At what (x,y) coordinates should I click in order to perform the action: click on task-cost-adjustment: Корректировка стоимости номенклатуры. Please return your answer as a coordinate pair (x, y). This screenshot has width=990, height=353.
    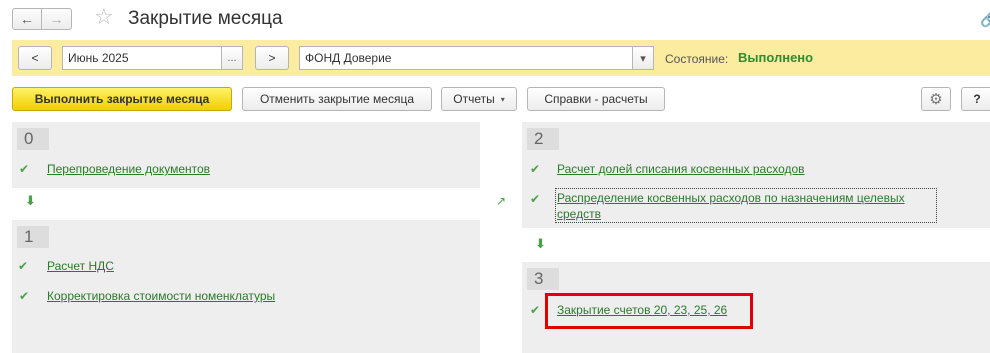
    Looking at the image, I should click on (161, 296).